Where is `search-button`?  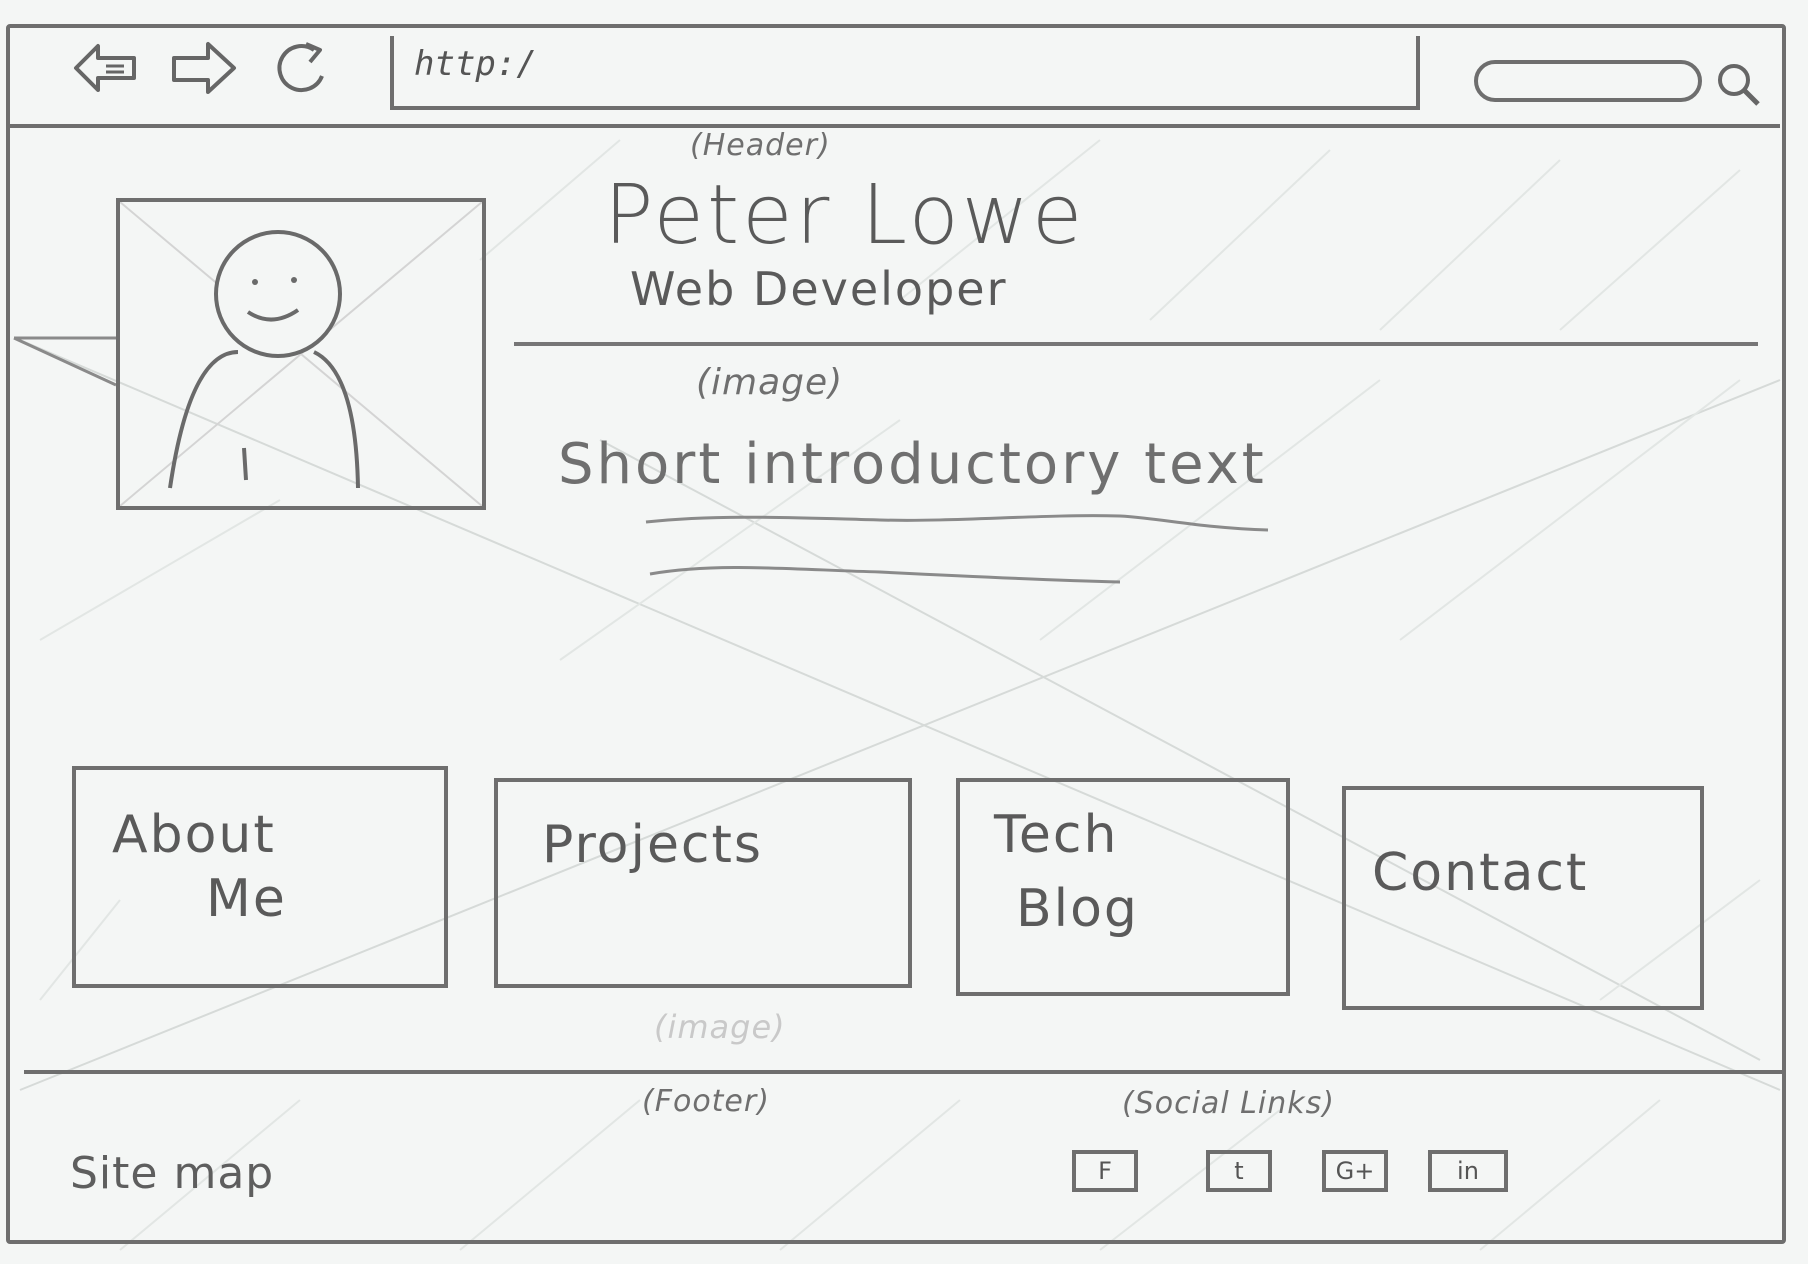 search-button is located at coordinates (1738, 84).